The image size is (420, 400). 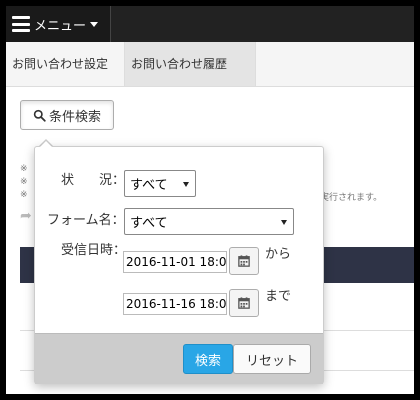 I want to click on form-name-label: フォーム名：, so click(x=86, y=220).